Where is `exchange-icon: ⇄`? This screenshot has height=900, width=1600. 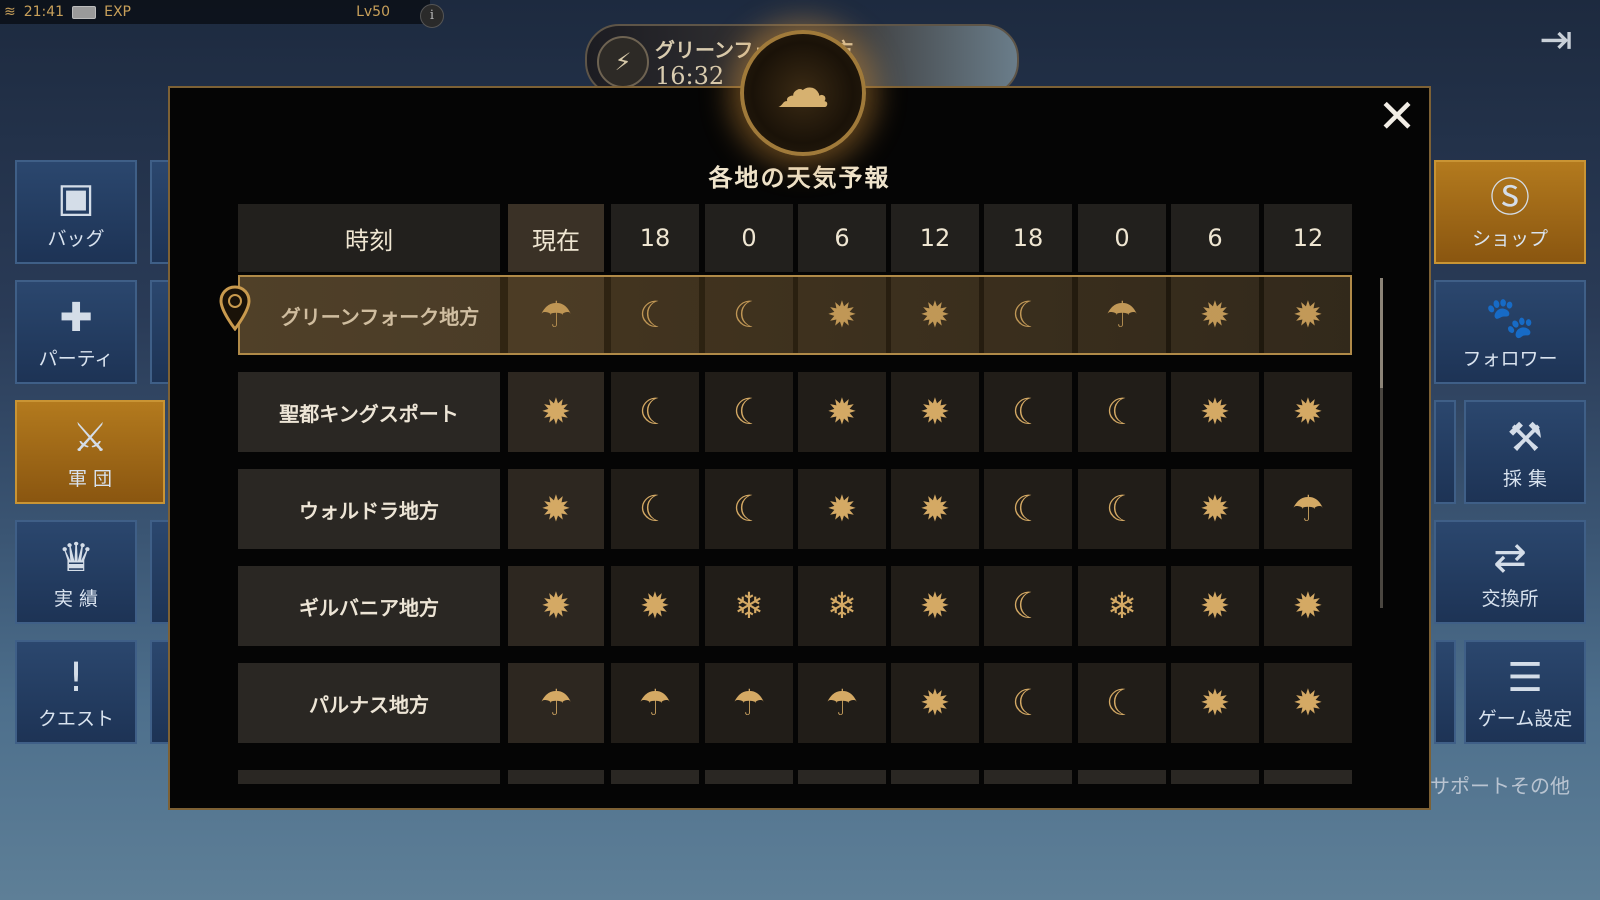
exchange-icon: ⇄ is located at coordinates (1510, 558).